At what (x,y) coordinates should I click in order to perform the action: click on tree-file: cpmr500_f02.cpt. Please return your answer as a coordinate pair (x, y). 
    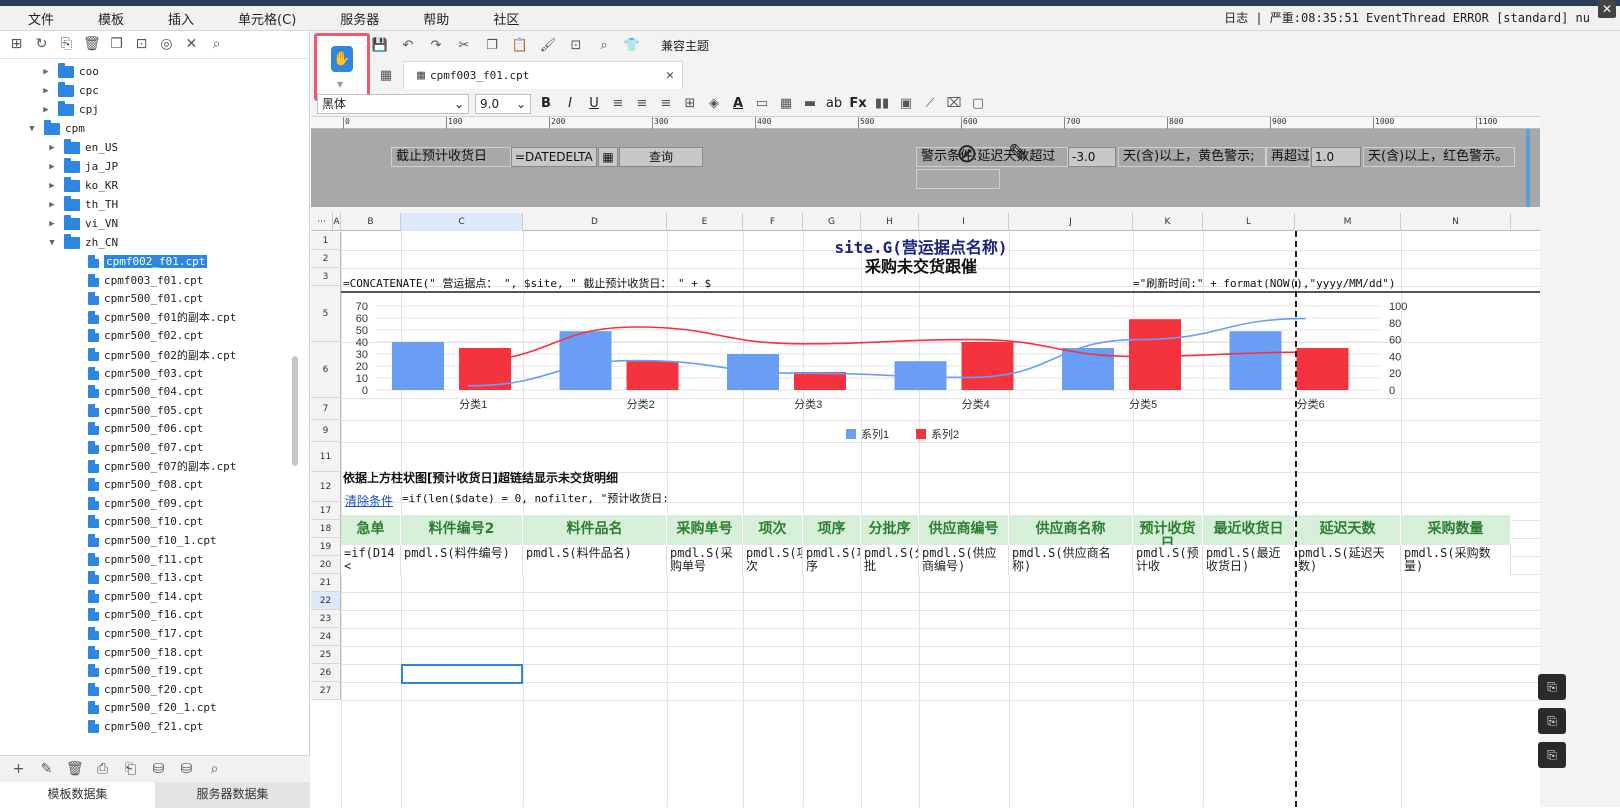
    Looking at the image, I should click on (144, 335).